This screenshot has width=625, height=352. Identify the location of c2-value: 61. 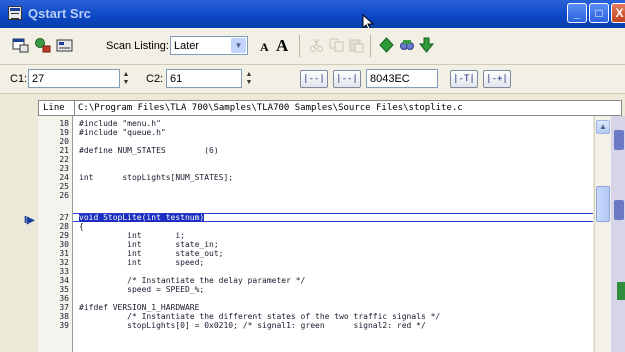
(176, 79).